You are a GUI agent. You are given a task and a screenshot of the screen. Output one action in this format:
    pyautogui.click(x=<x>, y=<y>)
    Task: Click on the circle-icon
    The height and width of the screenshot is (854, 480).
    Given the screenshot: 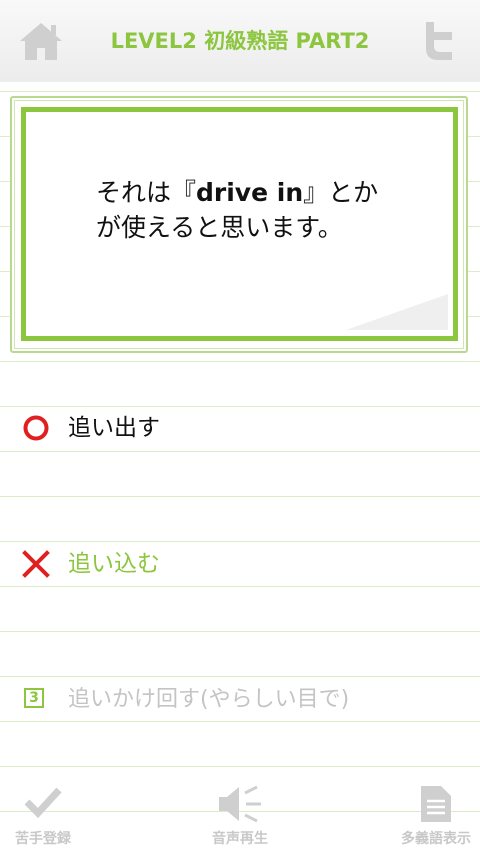 What is the action you would take?
    pyautogui.click(x=36, y=428)
    